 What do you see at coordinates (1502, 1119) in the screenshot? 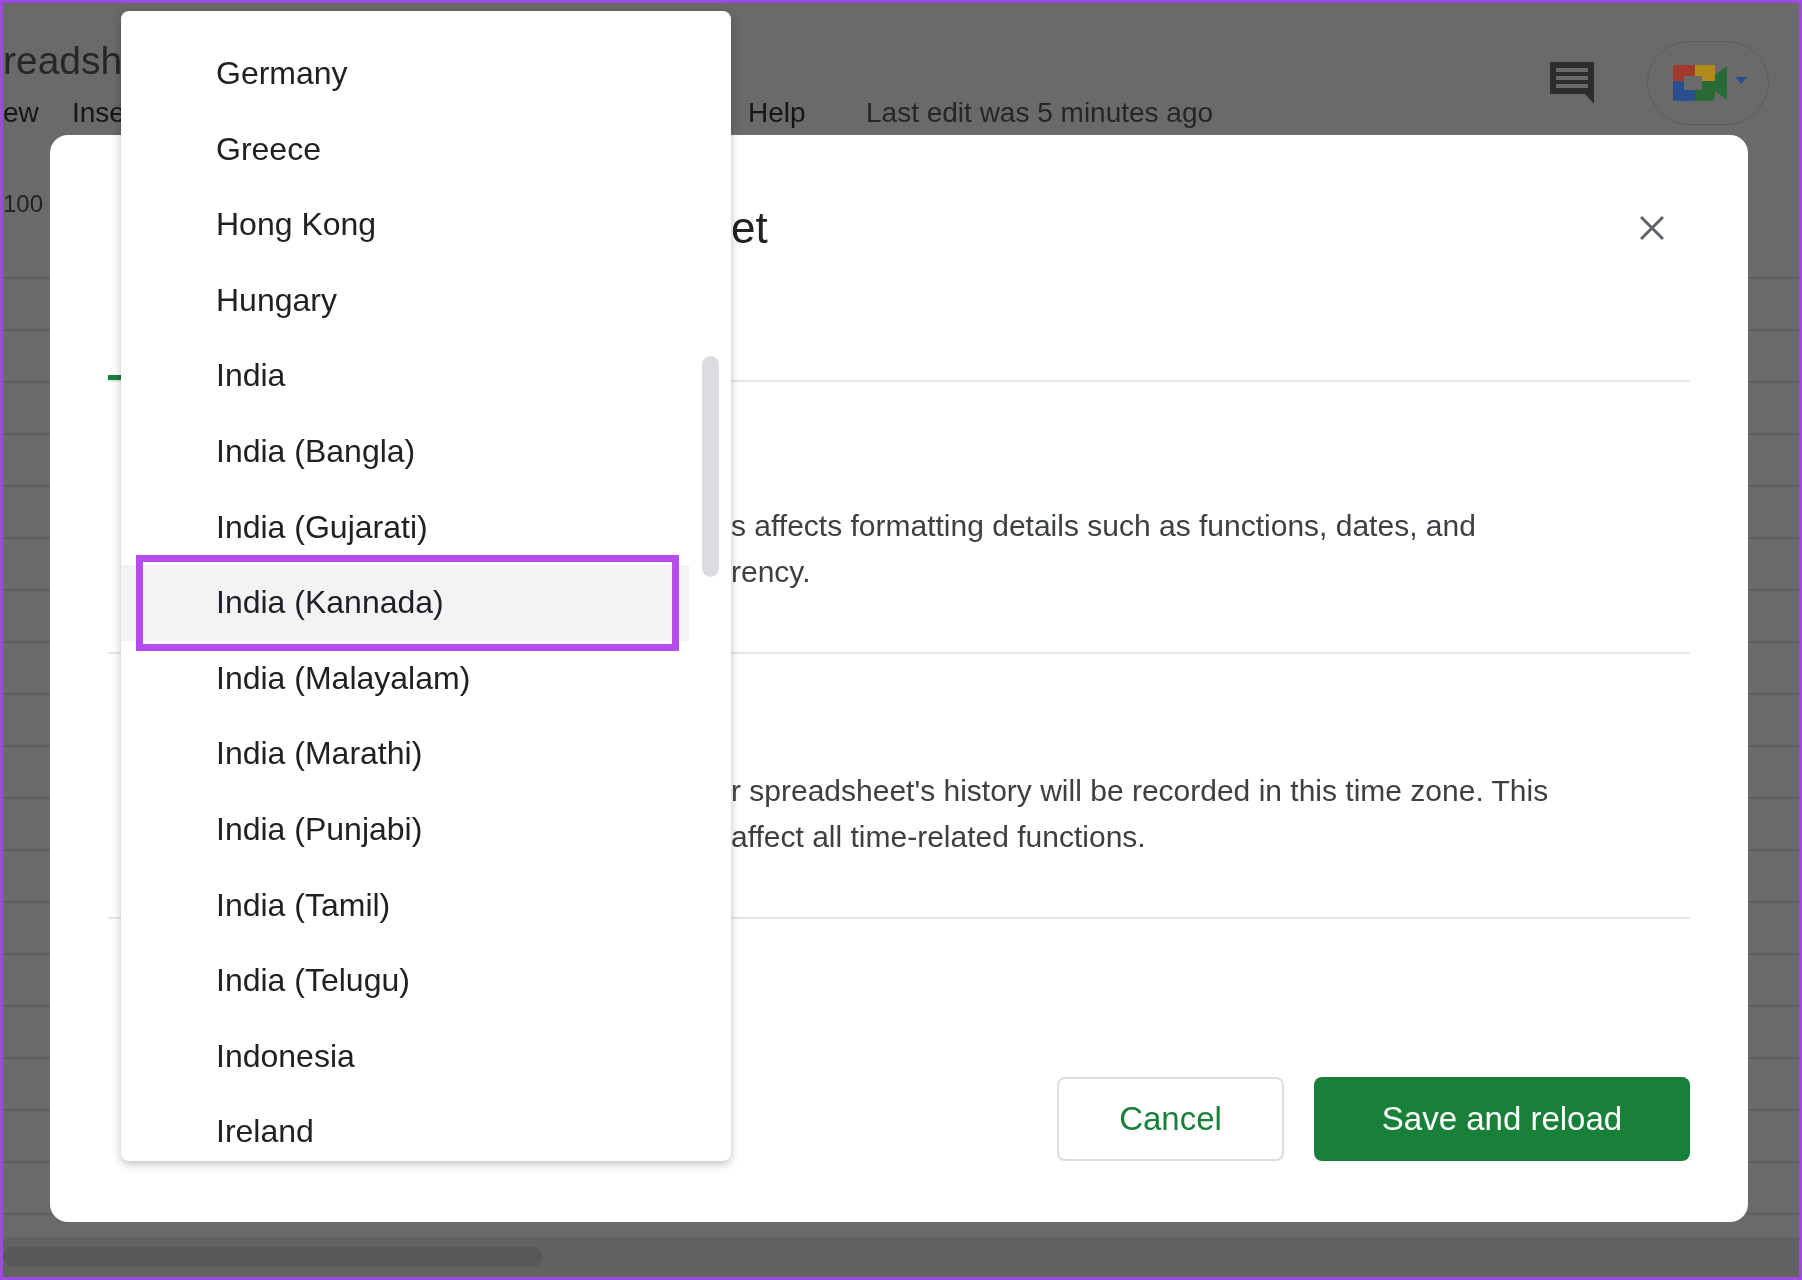
I see `save-button: Save and reload` at bounding box center [1502, 1119].